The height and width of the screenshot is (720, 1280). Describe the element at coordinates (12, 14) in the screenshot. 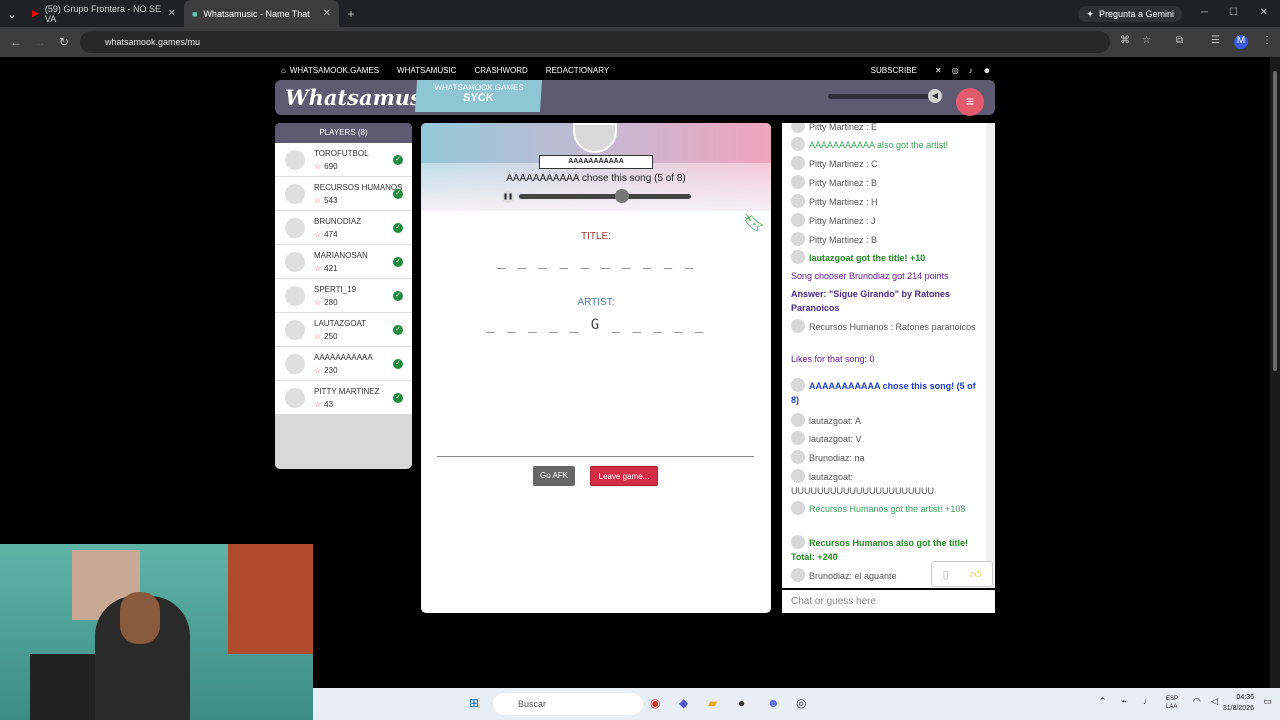

I see `tab-list-icon: ⌄` at that location.